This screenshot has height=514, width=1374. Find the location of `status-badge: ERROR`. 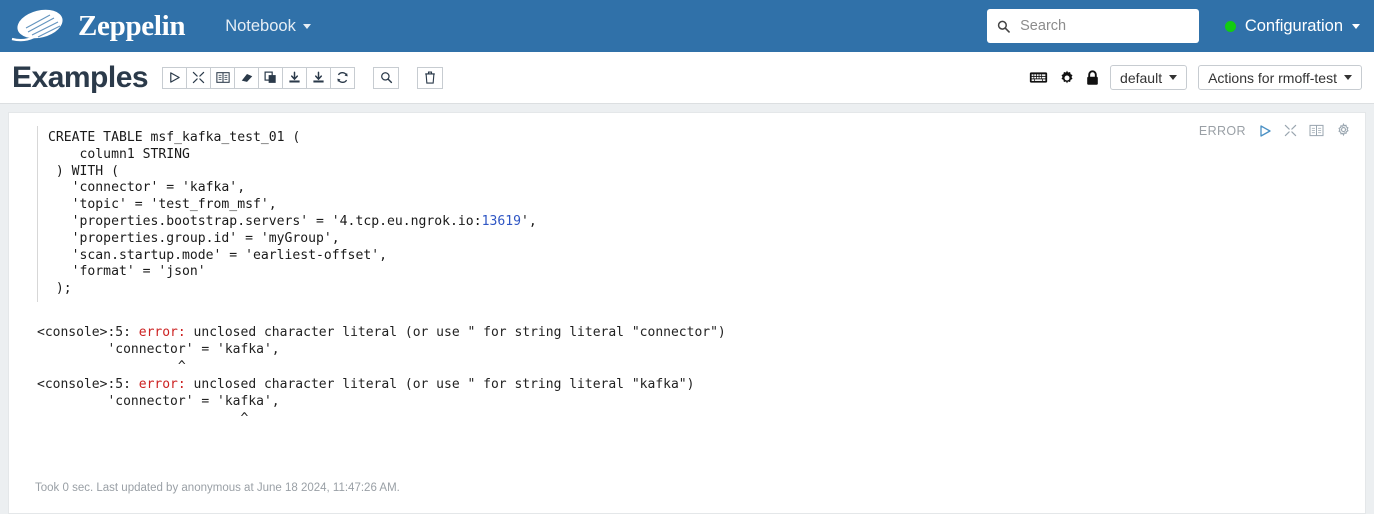

status-badge: ERROR is located at coordinates (1222, 130).